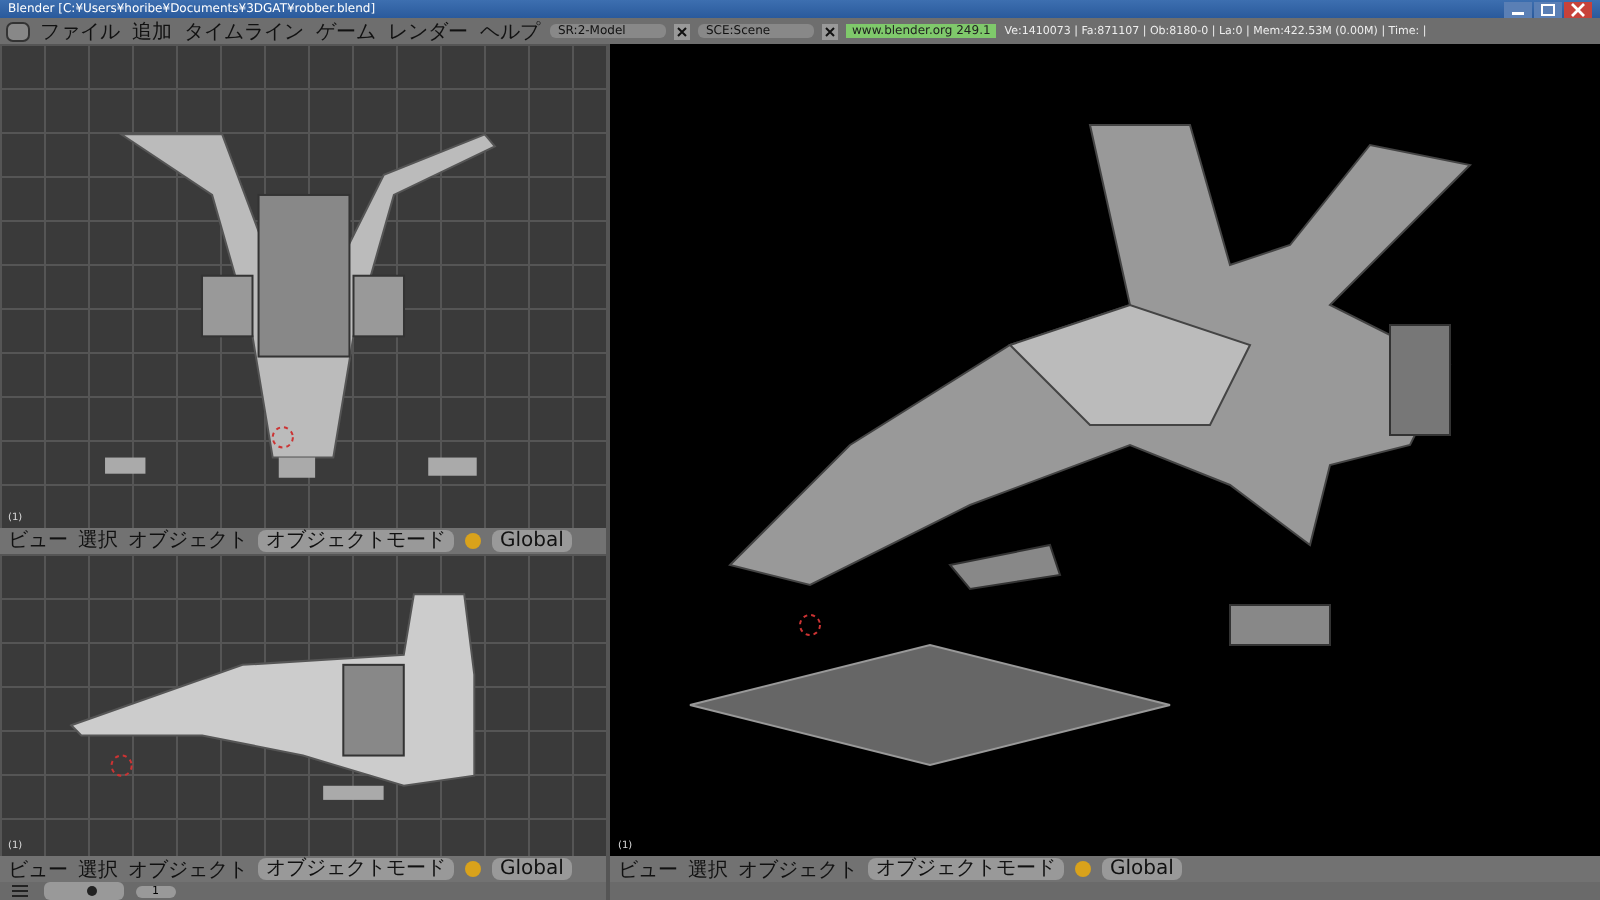  Describe the element at coordinates (510, 31) in the screenshot. I see `menu-item: ヘルプ` at that location.